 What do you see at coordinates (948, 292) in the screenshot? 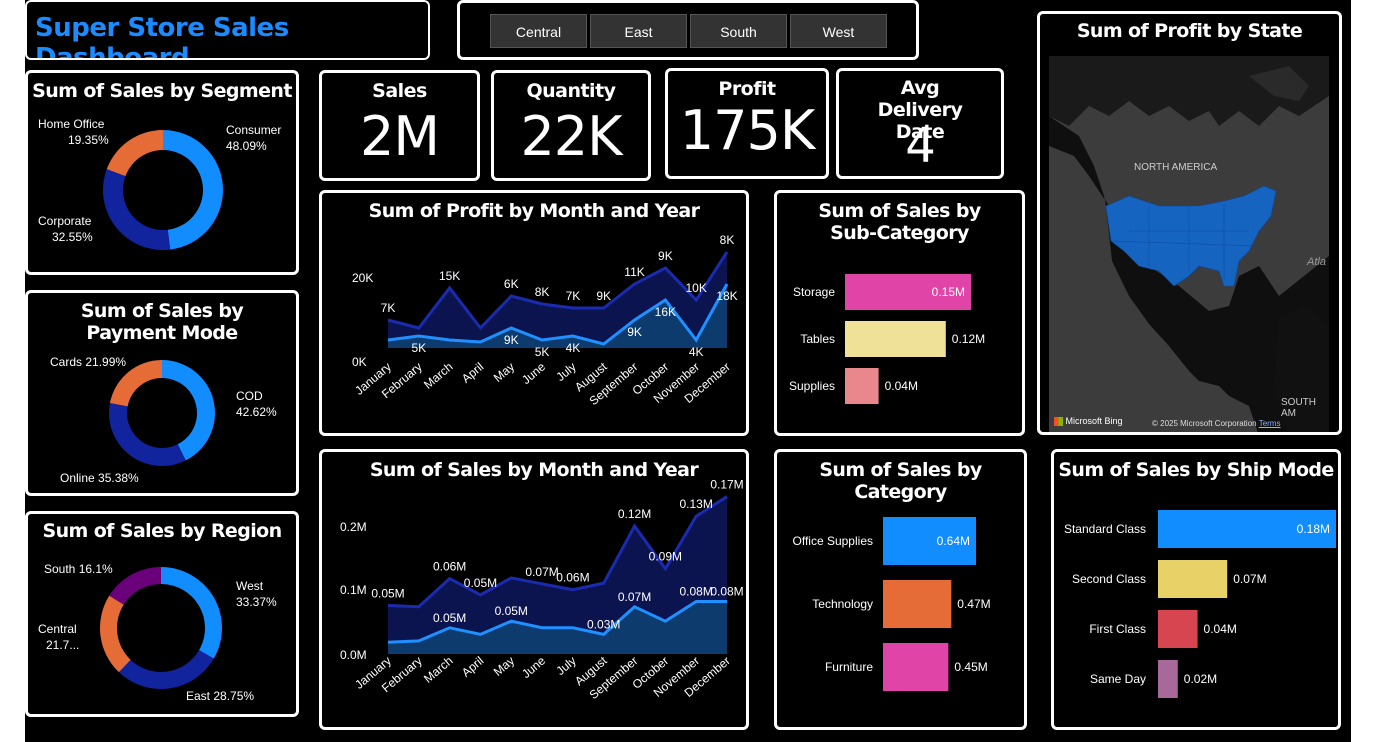
I see `bar-value-label-storage: 0.15M` at bounding box center [948, 292].